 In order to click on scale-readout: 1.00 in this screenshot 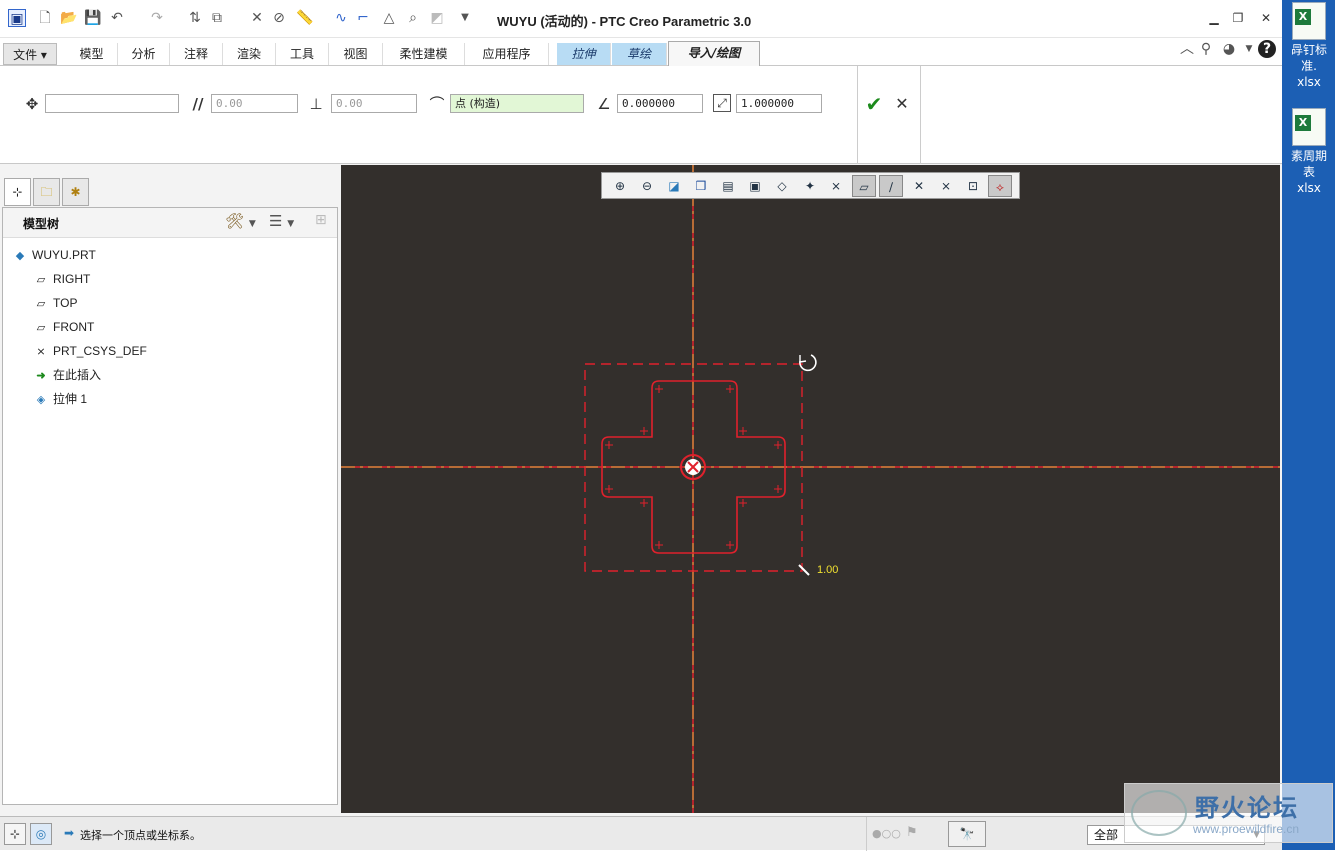, I will do `click(828, 570)`.